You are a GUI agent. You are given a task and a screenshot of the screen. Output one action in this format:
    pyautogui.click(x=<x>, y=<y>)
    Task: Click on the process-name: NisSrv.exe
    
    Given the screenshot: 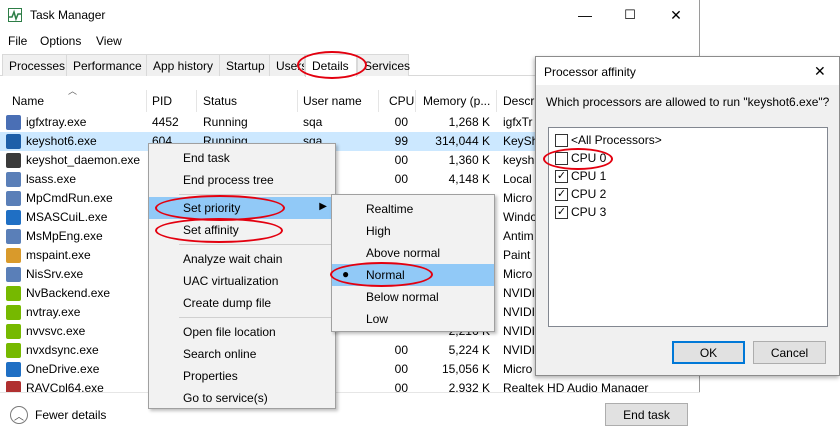 What is the action you would take?
    pyautogui.click(x=55, y=274)
    